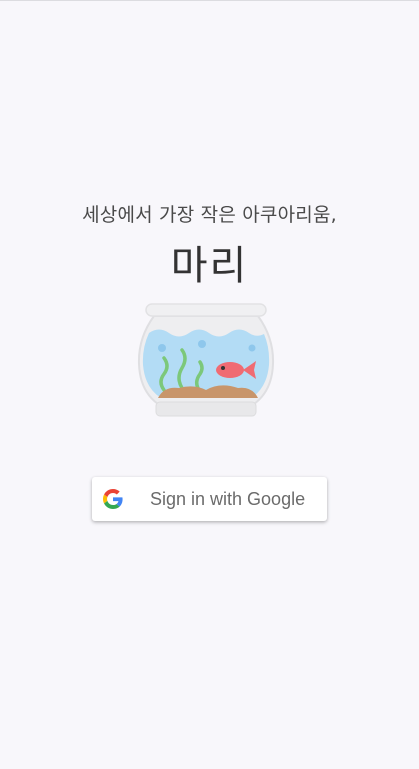 The width and height of the screenshot is (419, 769). What do you see at coordinates (113, 499) in the screenshot?
I see `google-icon` at bounding box center [113, 499].